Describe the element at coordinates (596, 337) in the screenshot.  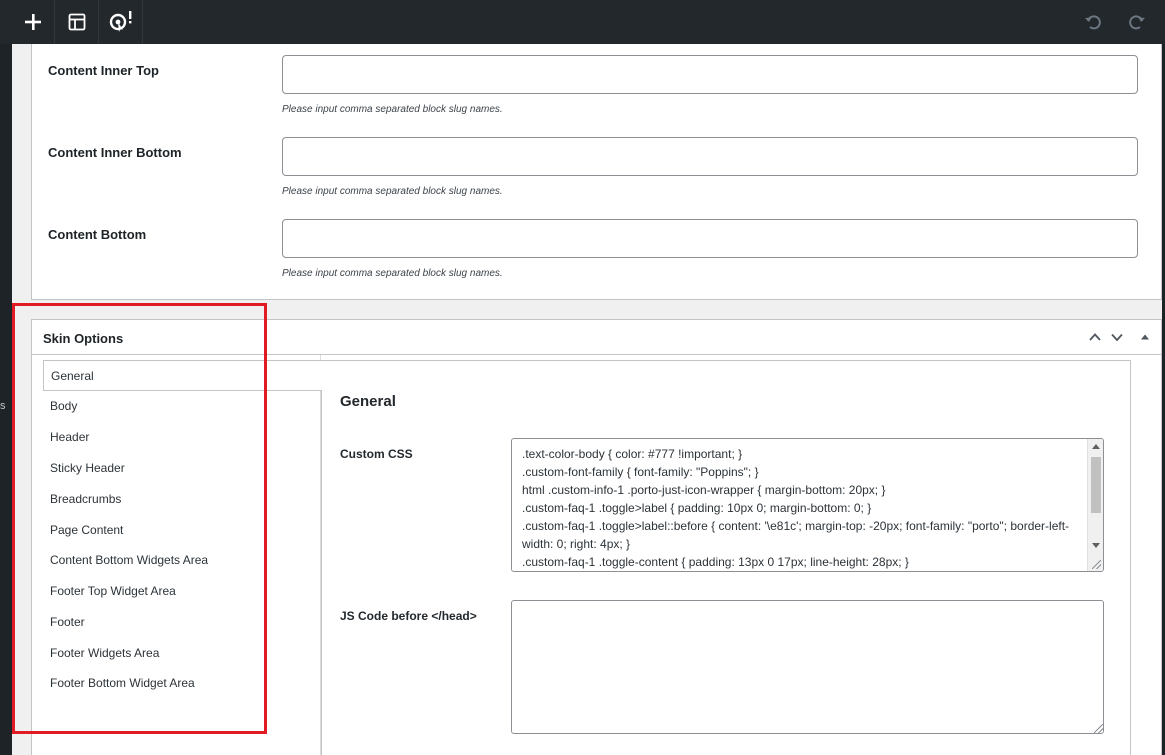
I see `skin-options-header: Skin Options` at that location.